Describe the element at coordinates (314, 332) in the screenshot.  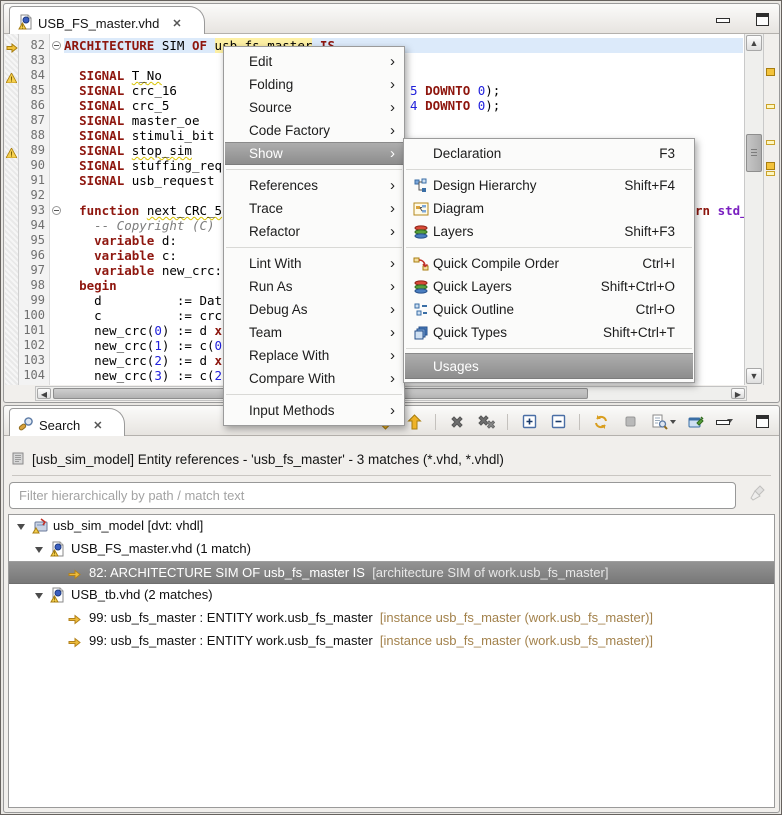
I see `menu-item-team: Team ›` at that location.